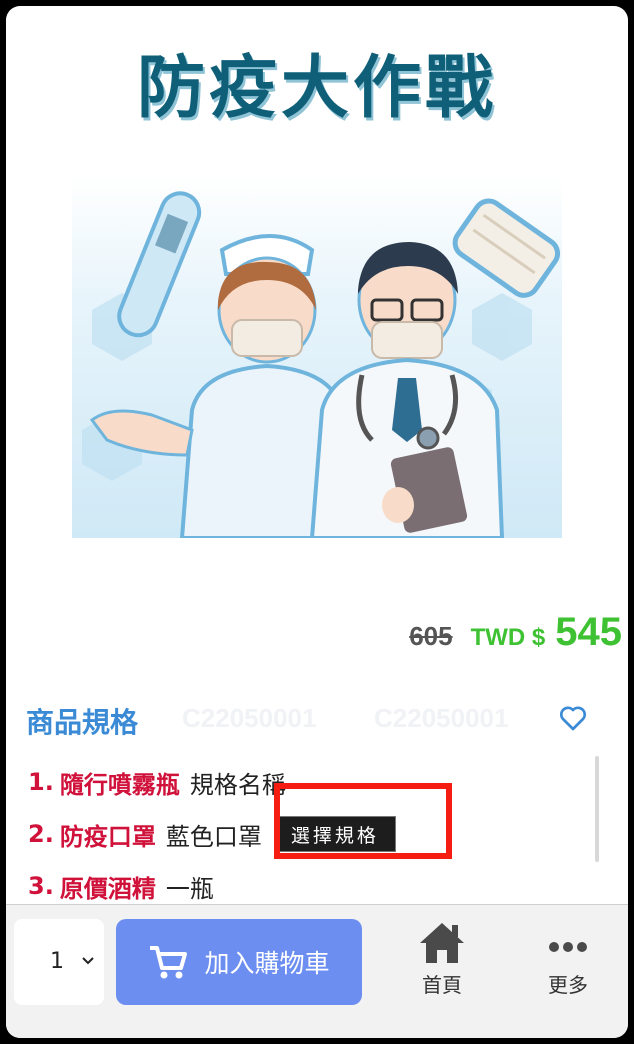 The height and width of the screenshot is (1044, 634). Describe the element at coordinates (568, 985) in the screenshot. I see `nav-more-label: 更多` at that location.